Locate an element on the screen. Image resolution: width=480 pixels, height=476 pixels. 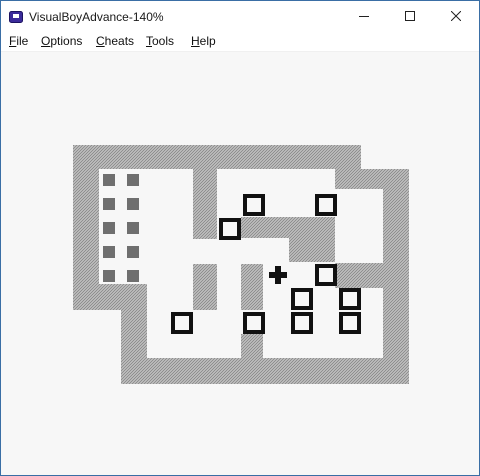
maximize-icon is located at coordinates (410, 16).